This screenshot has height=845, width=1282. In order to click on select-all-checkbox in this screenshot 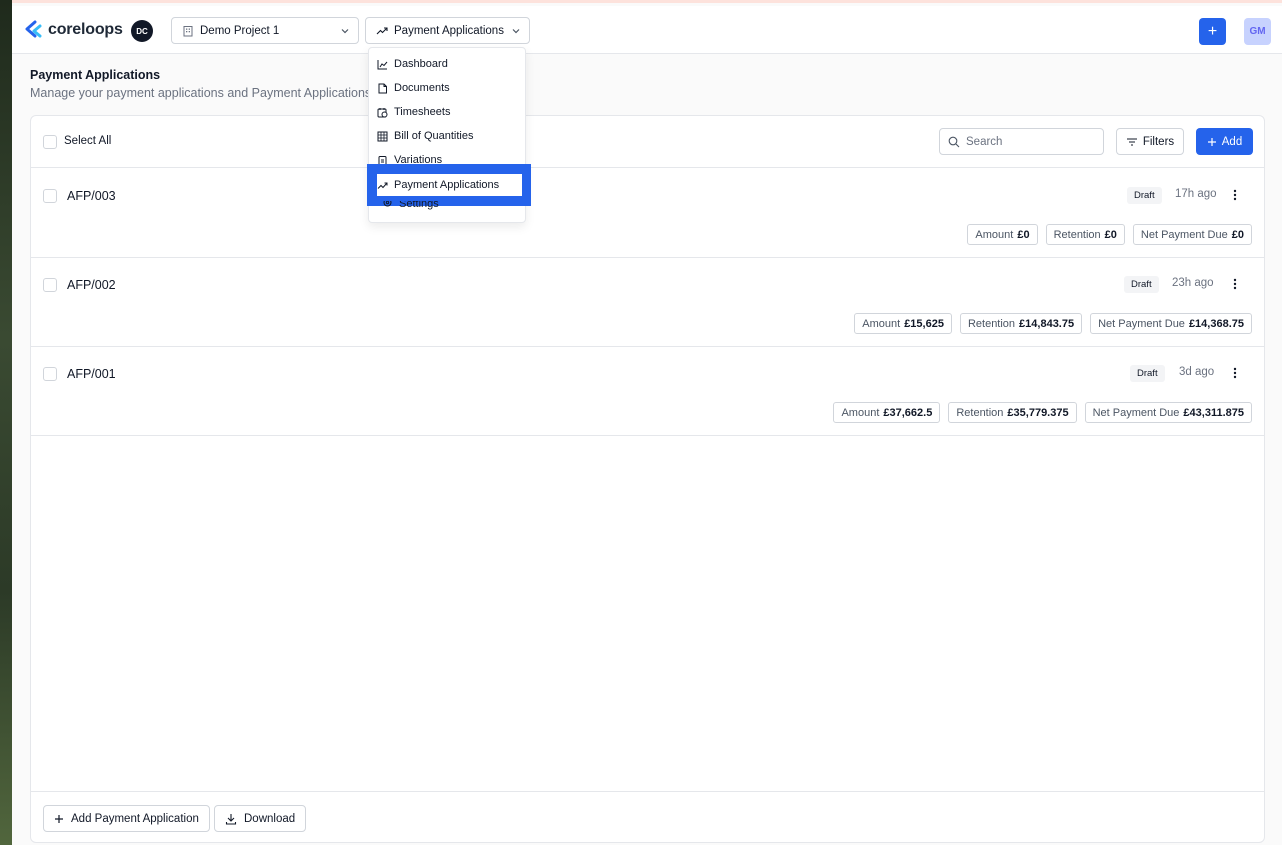, I will do `click(50, 142)`.